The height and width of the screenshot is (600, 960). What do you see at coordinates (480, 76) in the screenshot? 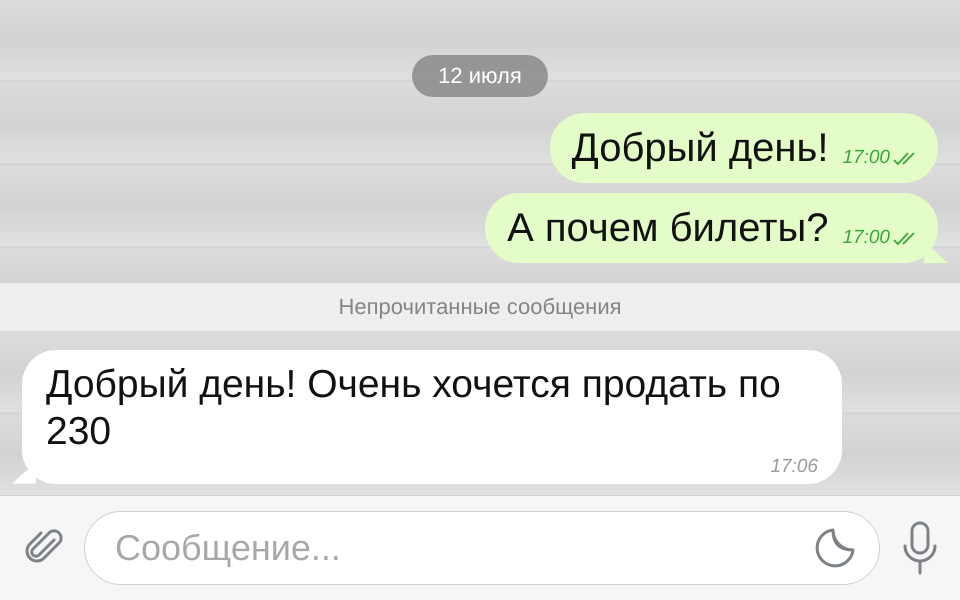
I see `date-badge: 12 июля` at bounding box center [480, 76].